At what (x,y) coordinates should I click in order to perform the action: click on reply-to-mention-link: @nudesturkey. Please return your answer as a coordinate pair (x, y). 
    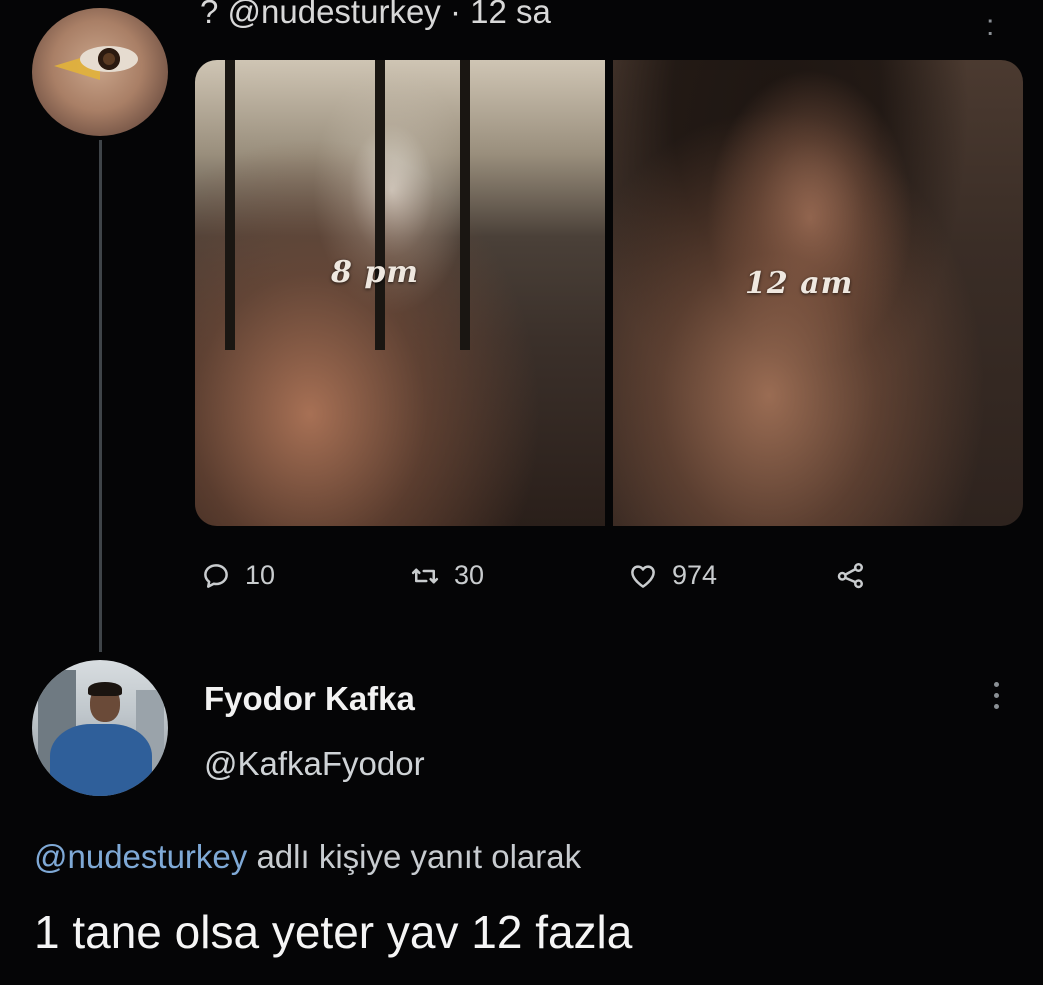
    Looking at the image, I should click on (140, 856).